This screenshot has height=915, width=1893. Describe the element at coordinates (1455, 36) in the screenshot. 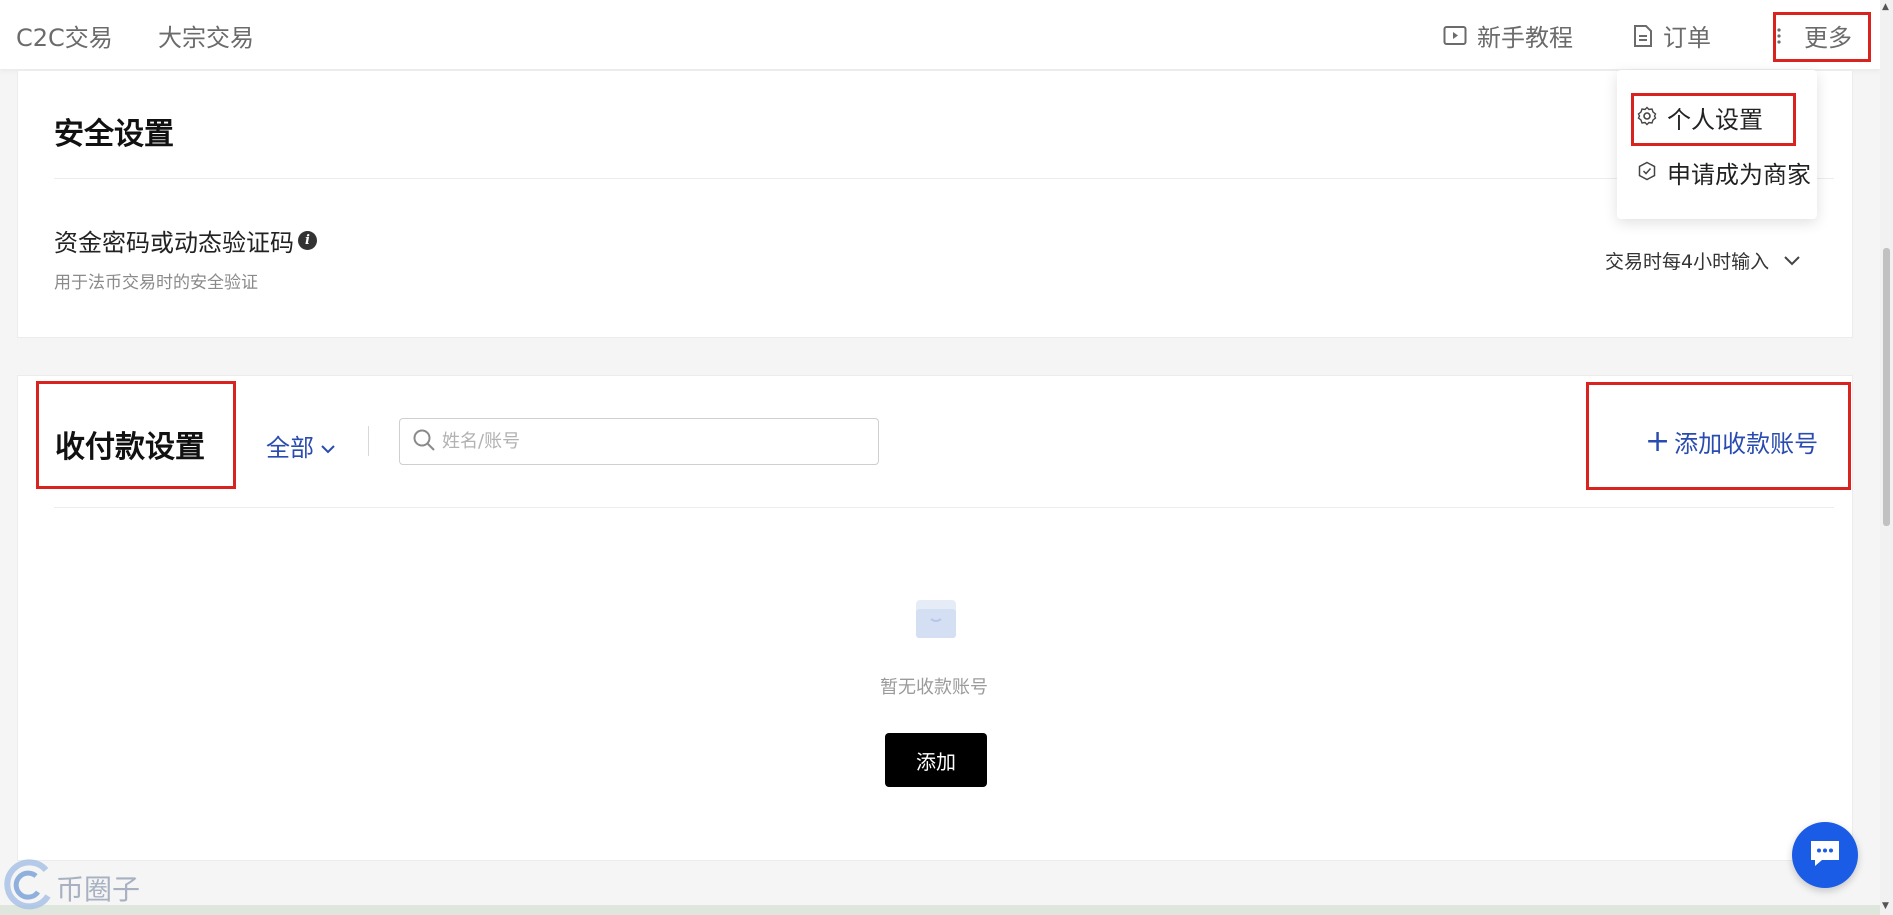

I see `video-play-icon` at that location.